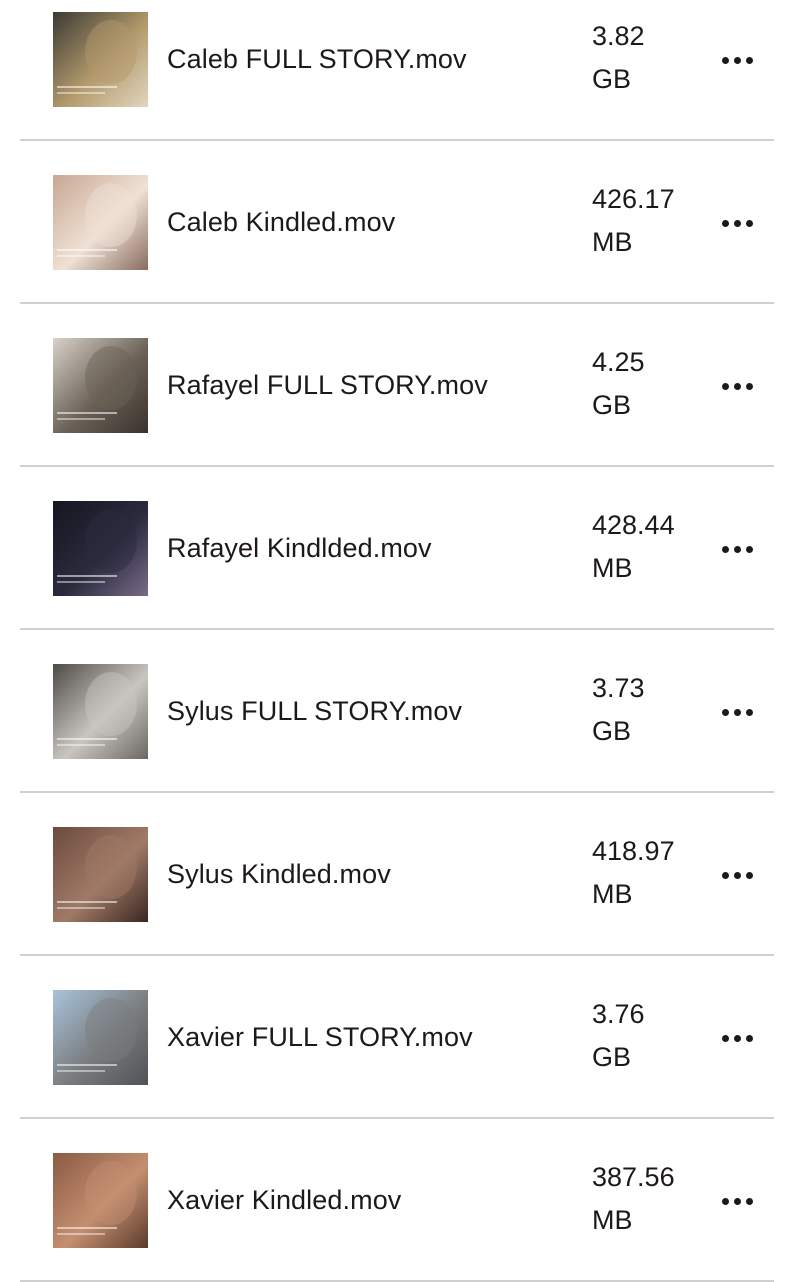  What do you see at coordinates (397, 874) in the screenshot?
I see `file-row: Sylus Kindled.mov 418.97 MB` at bounding box center [397, 874].